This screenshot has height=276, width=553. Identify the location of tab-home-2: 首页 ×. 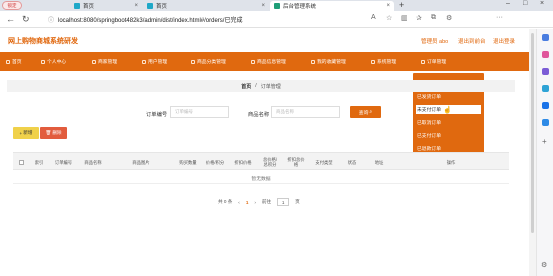
(206, 6).